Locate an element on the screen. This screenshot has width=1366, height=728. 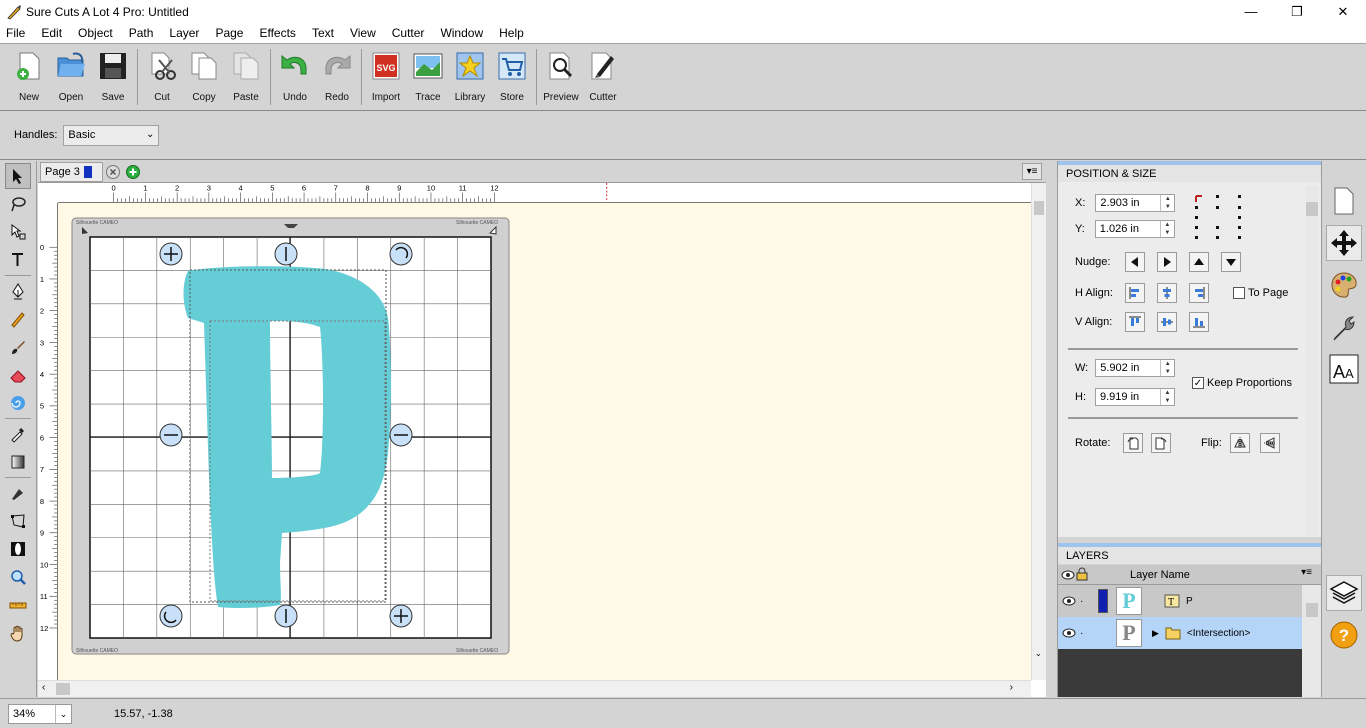
cutter-button: Cutter is located at coordinates (603, 77).